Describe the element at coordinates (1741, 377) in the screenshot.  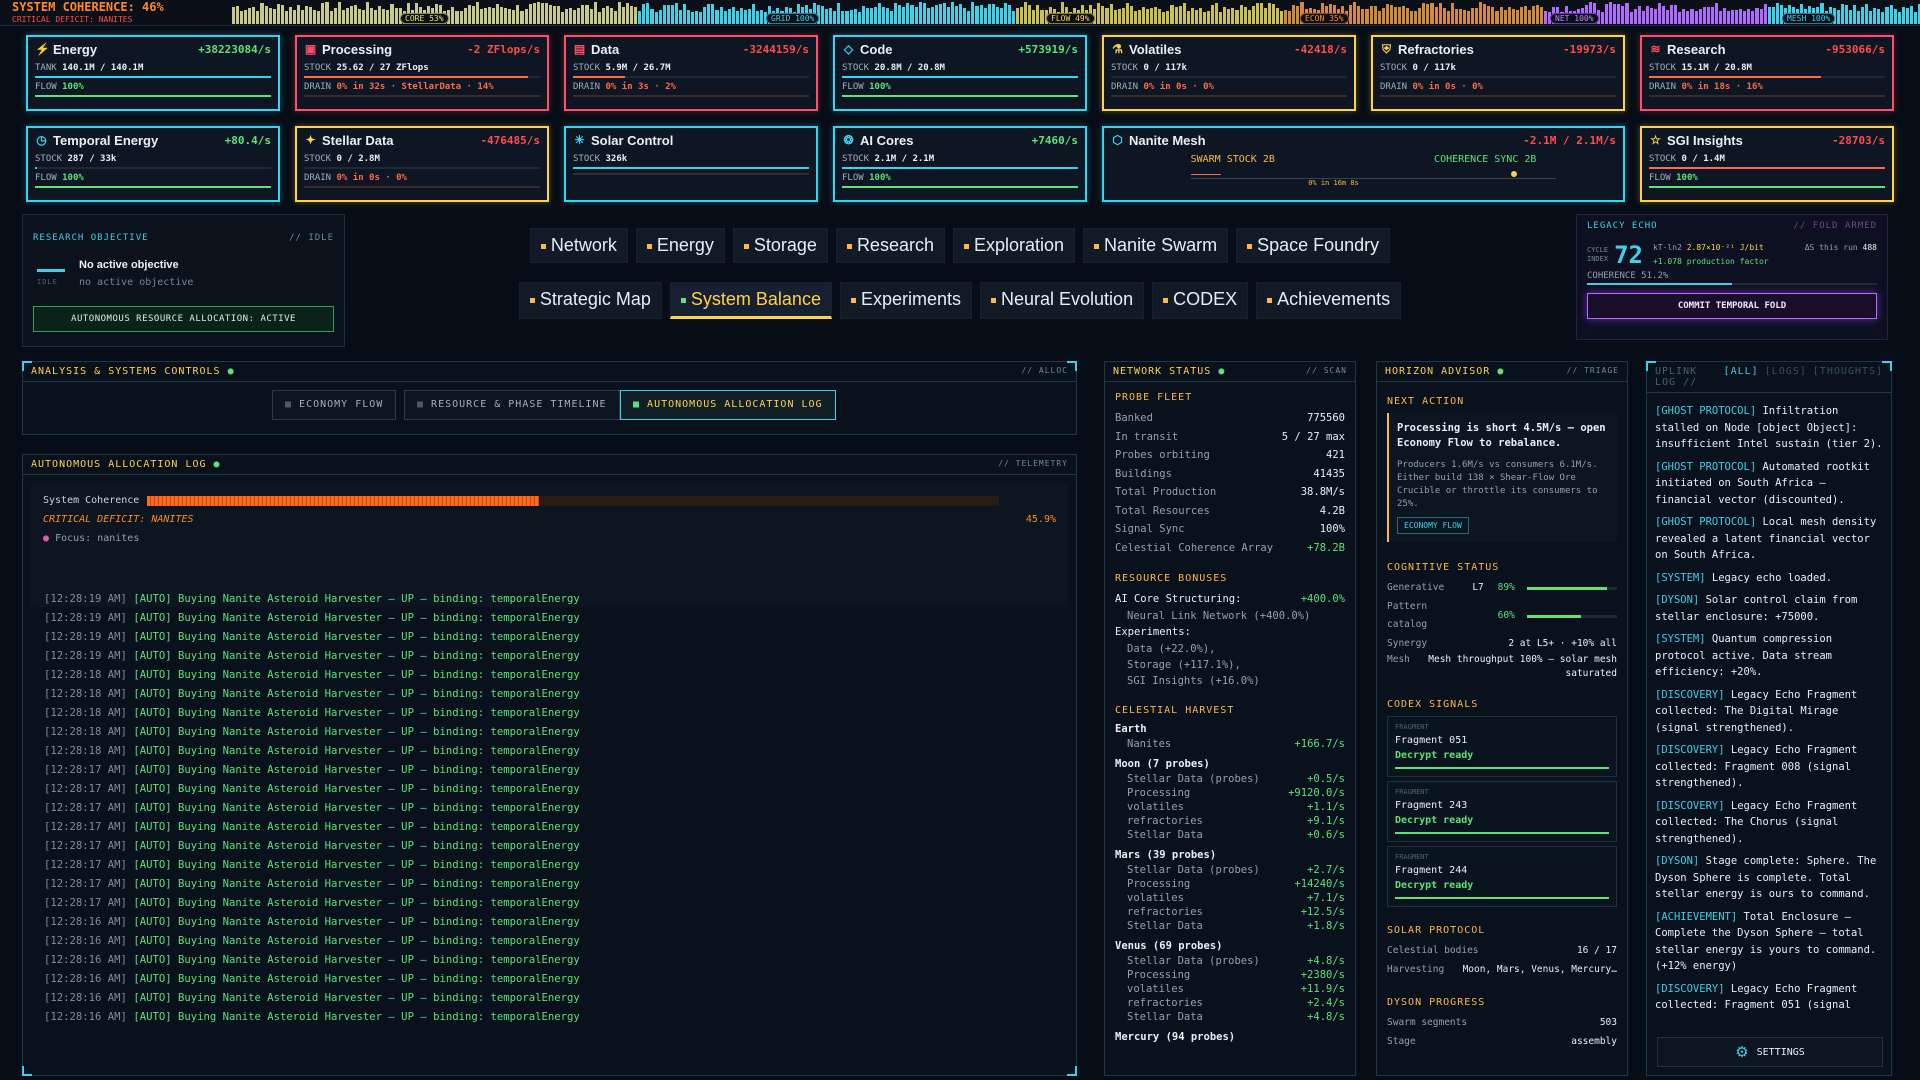
I see `filter-all: [ALL]` at that location.